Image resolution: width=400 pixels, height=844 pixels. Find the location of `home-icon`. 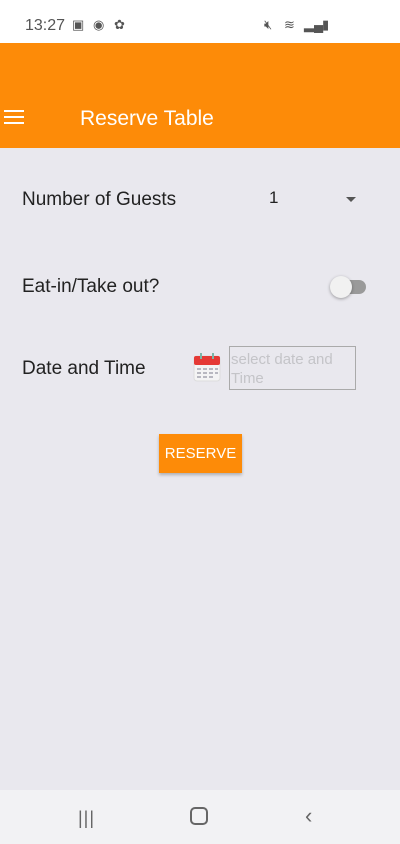

home-icon is located at coordinates (199, 816).